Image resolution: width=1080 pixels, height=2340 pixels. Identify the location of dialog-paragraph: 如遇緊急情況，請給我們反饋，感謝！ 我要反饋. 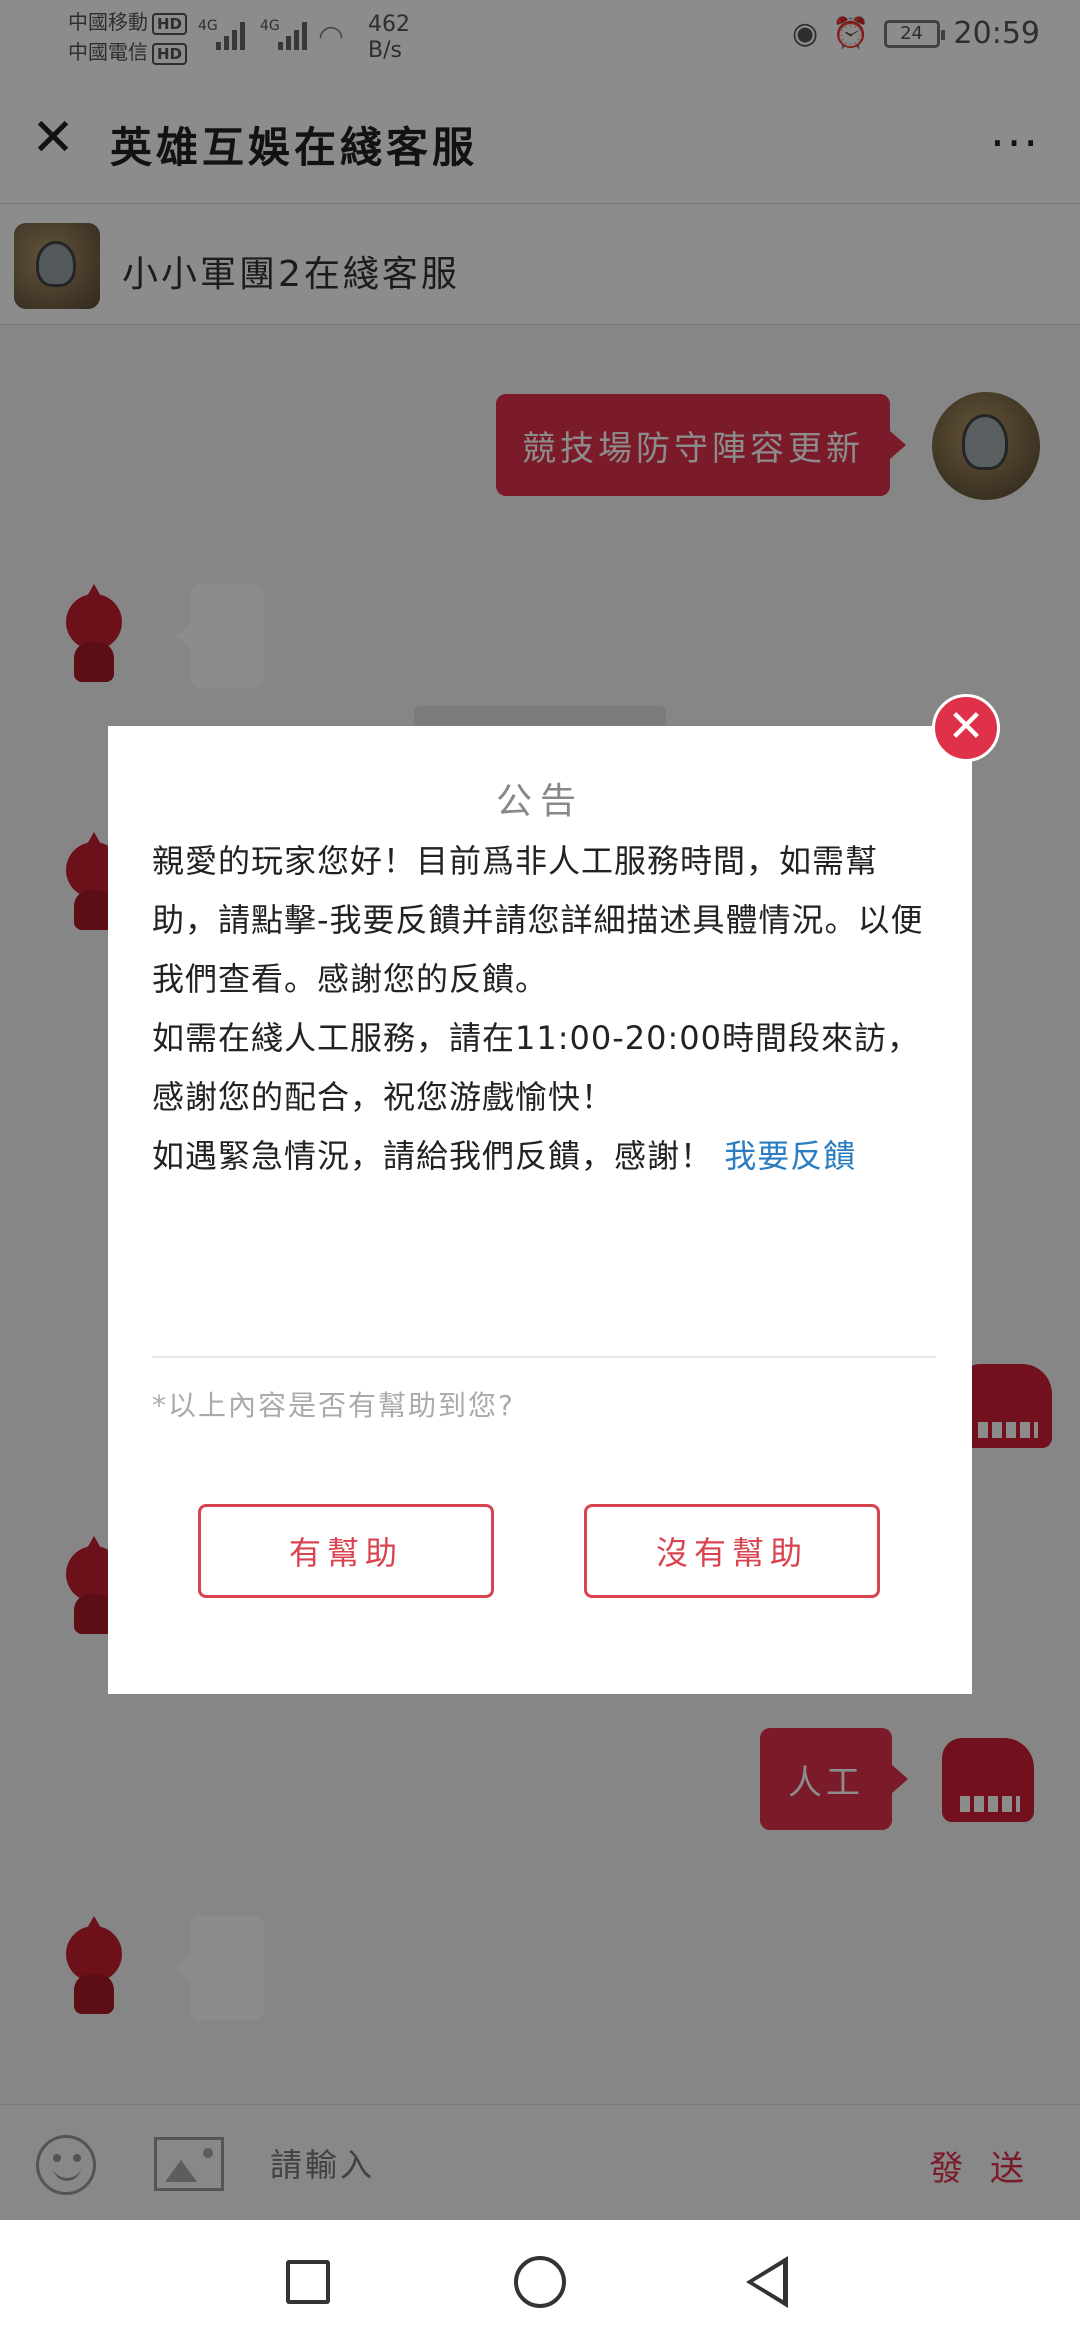
(504, 1156).